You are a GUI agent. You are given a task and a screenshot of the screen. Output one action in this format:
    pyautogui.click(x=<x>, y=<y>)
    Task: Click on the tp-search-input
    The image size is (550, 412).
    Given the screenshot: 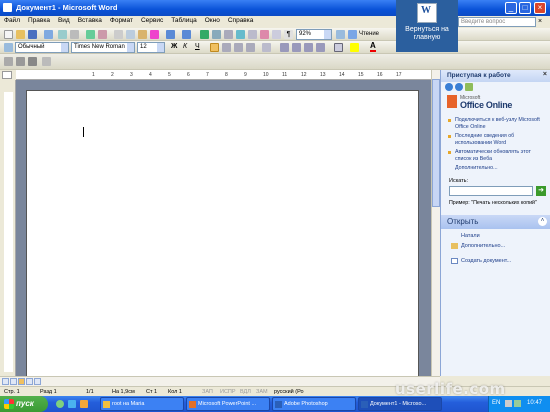 What is the action you would take?
    pyautogui.click(x=491, y=191)
    